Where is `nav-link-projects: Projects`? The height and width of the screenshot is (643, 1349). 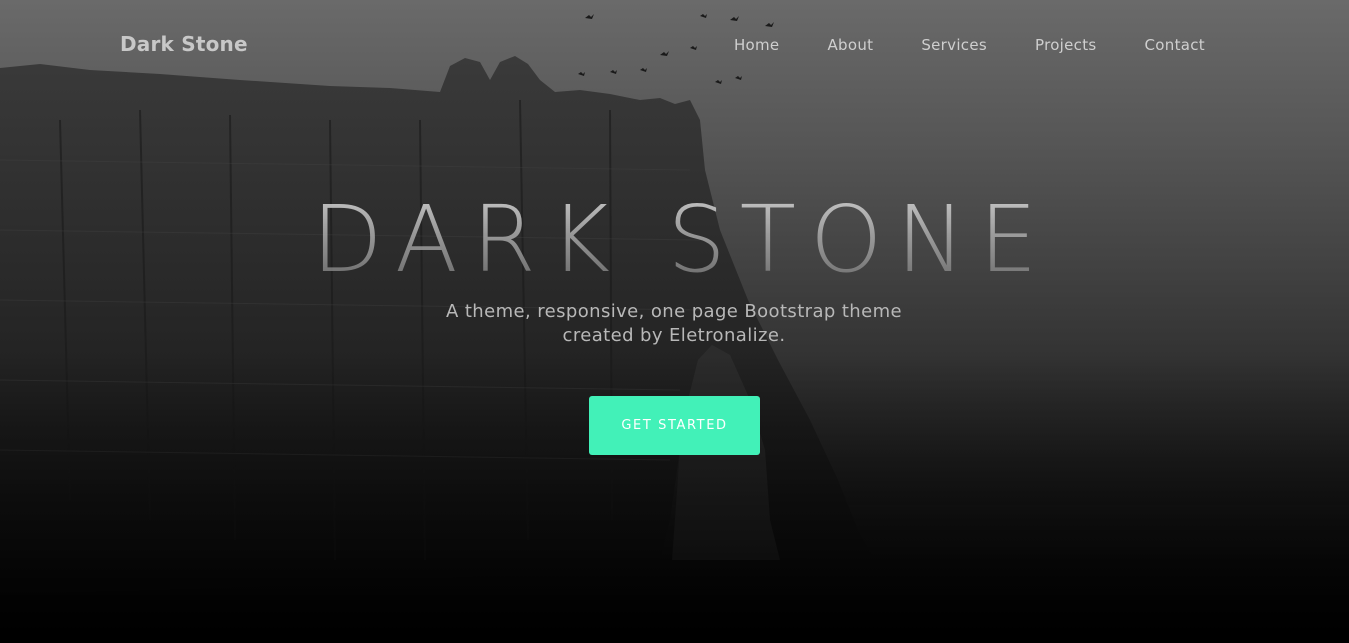
nav-link-projects: Projects is located at coordinates (1066, 45).